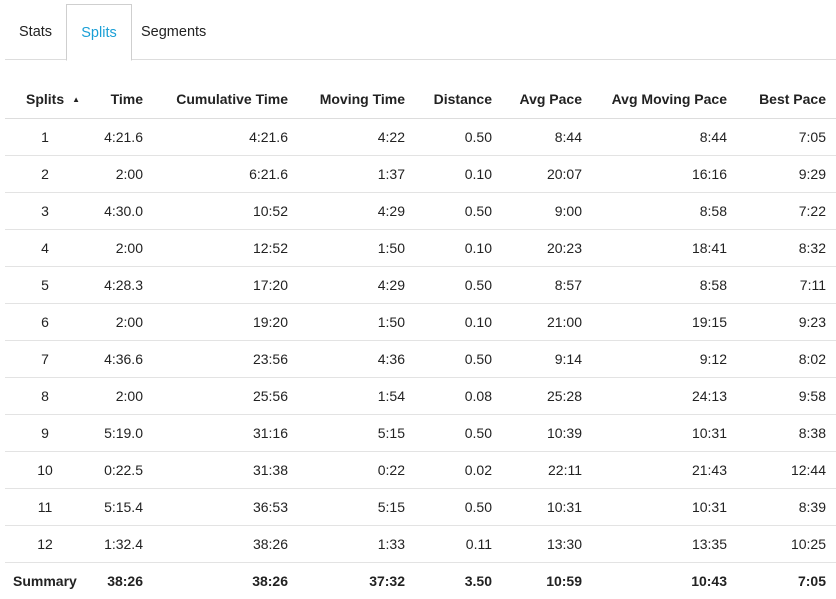 The height and width of the screenshot is (599, 836). I want to click on column-header-avg-moving-pace: Avg Moving Pace, so click(664, 99).